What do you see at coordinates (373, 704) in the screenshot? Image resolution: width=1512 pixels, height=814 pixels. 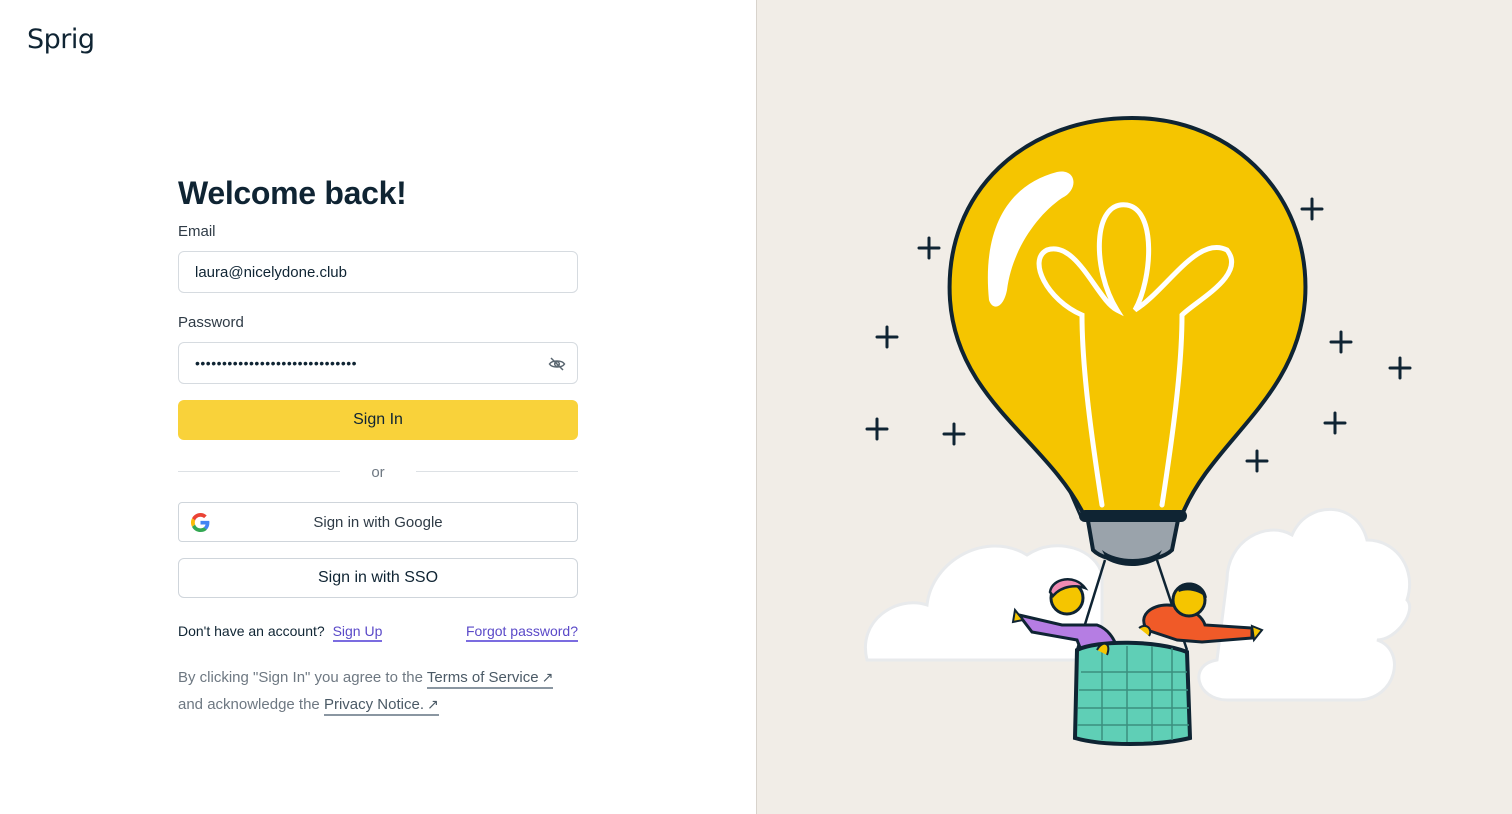 I see `privacy-link-label: Privacy Notice.` at bounding box center [373, 704].